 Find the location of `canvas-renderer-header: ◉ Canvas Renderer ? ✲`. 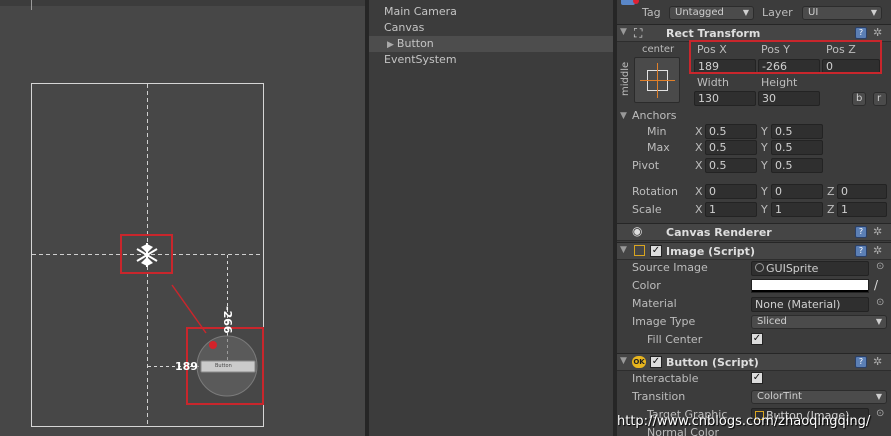

canvas-renderer-header: ◉ Canvas Renderer ? ✲ is located at coordinates (754, 232).